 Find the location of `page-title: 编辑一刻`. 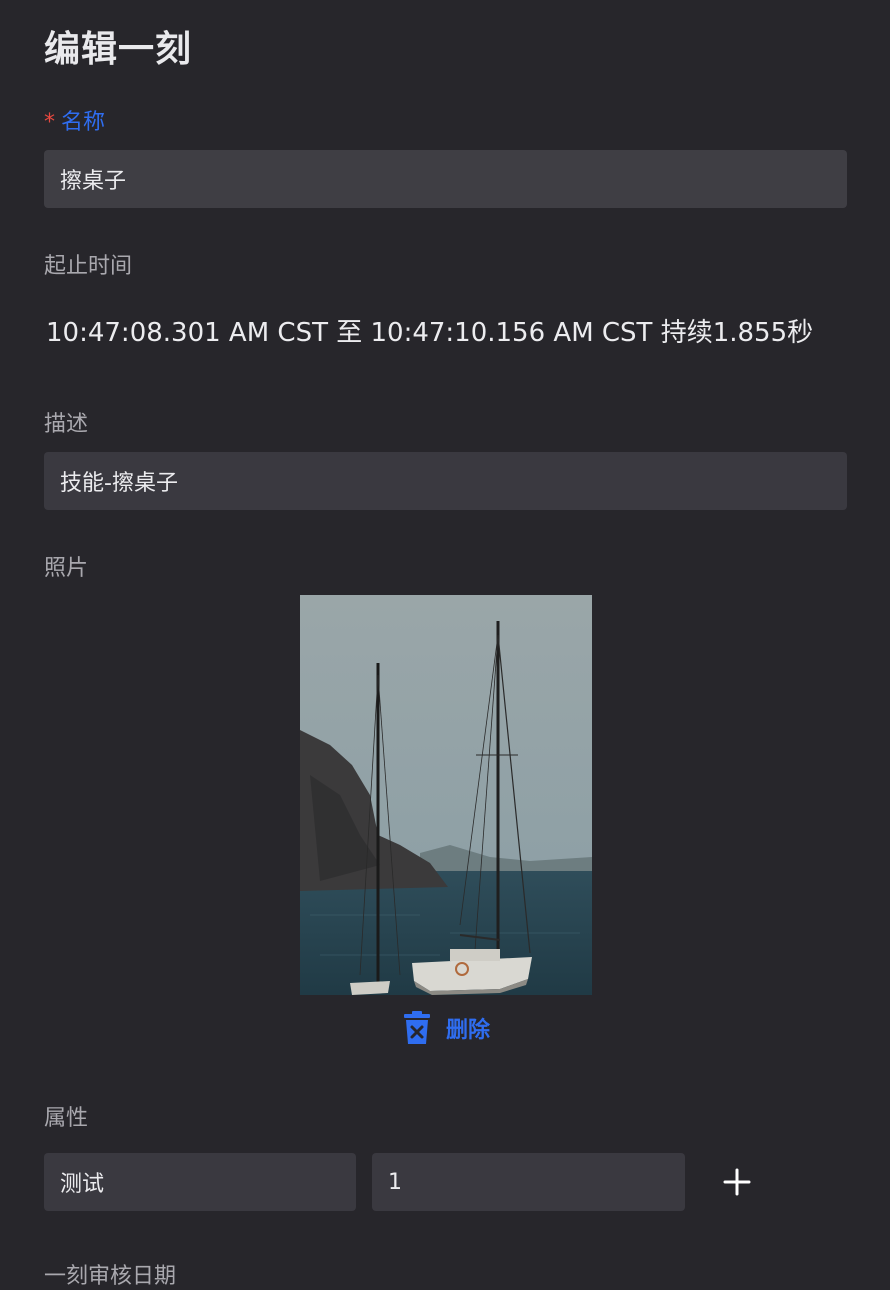

page-title: 编辑一刻 is located at coordinates (118, 49).